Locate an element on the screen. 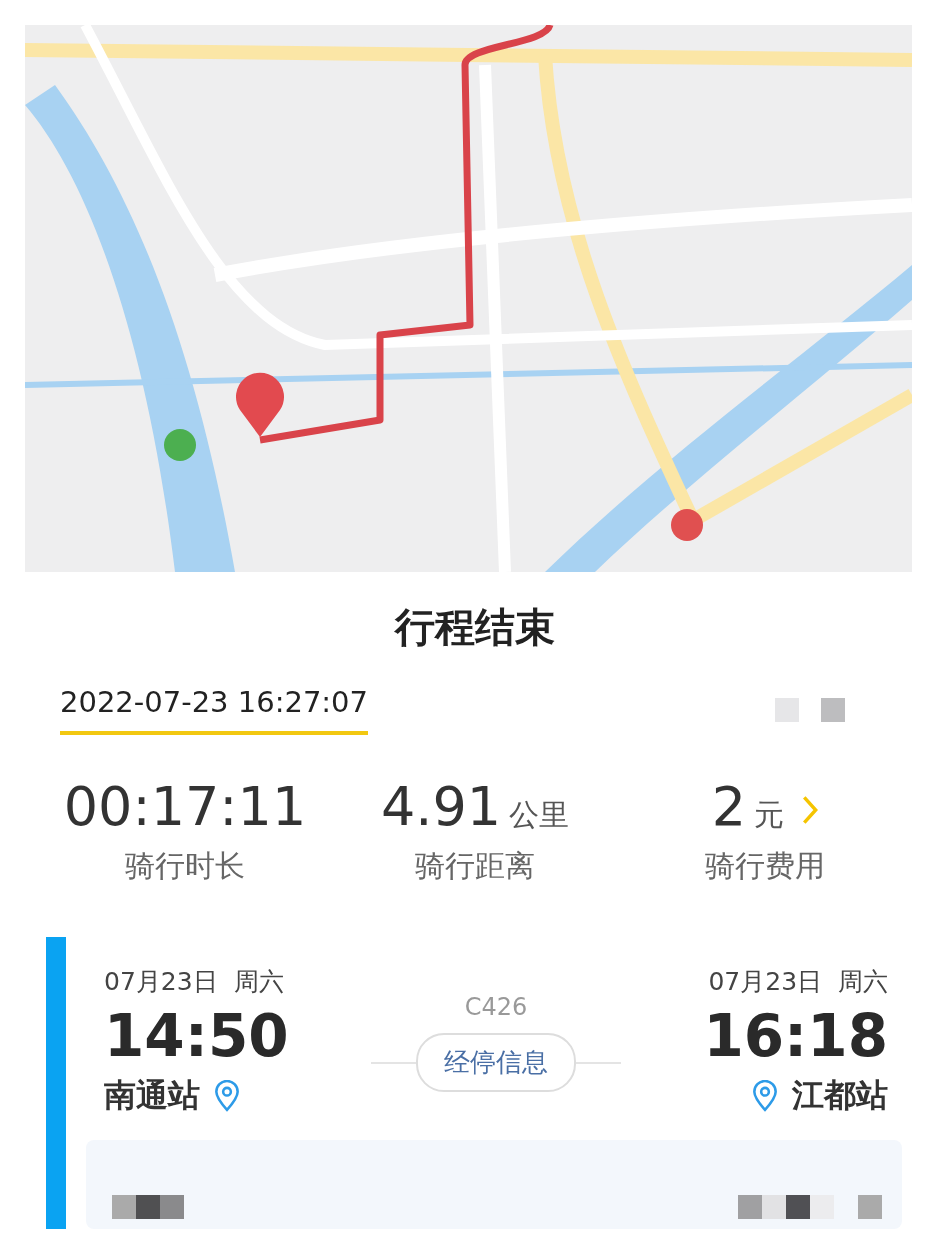 The width and height of the screenshot is (950, 1253). chevron-right-icon is located at coordinates (810, 810).